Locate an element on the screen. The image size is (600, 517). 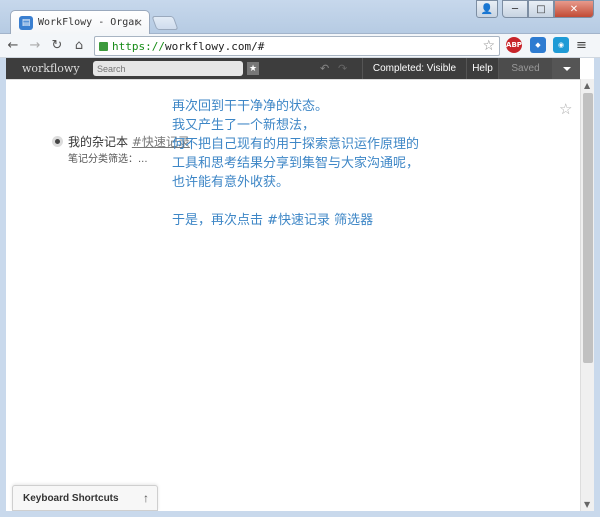
tab-workflowy: ▤ WorkFlowy - Organize yo × is located at coordinates (80, 22).